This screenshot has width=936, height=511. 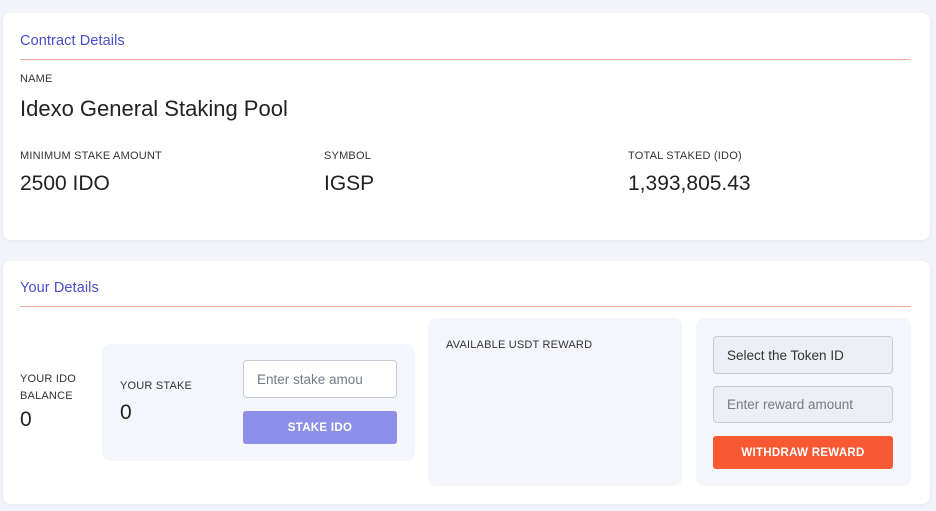 I want to click on ido-balance-label: YOUR IDO BALANCE, so click(x=48, y=388).